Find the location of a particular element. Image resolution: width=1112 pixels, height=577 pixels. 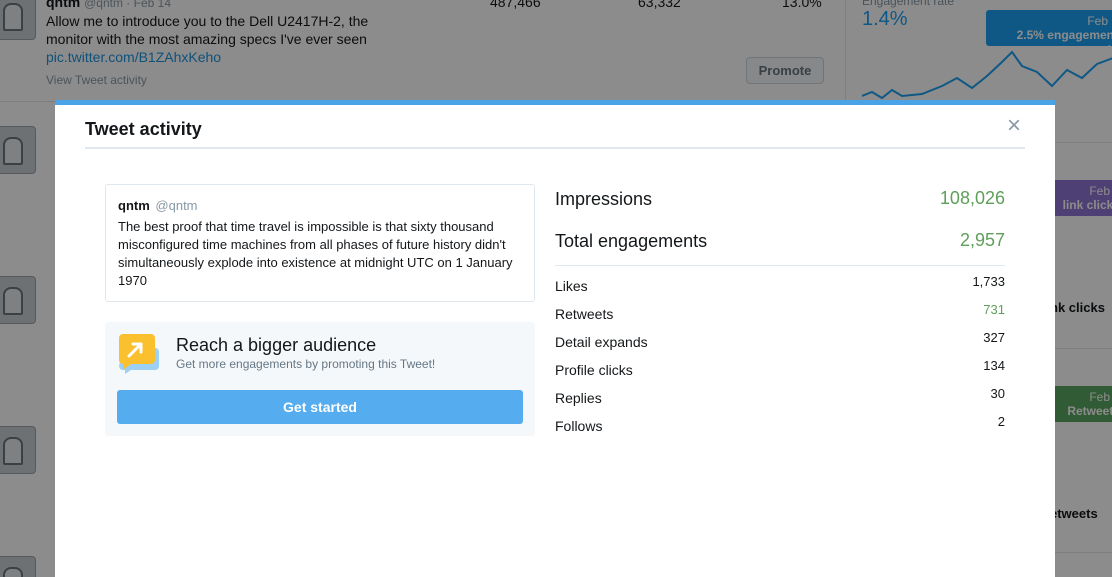

close-icon: × is located at coordinates (1014, 126).